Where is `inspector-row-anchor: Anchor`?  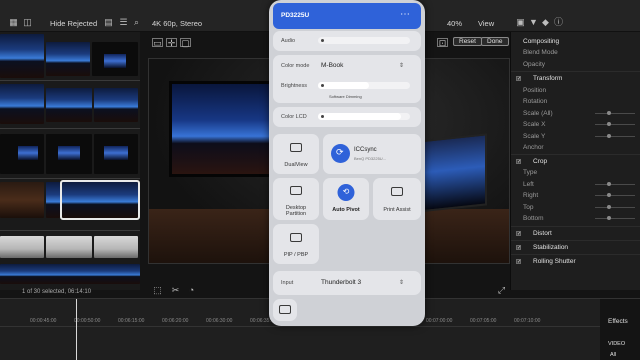
inspector-row-anchor: Anchor is located at coordinates (575, 147).